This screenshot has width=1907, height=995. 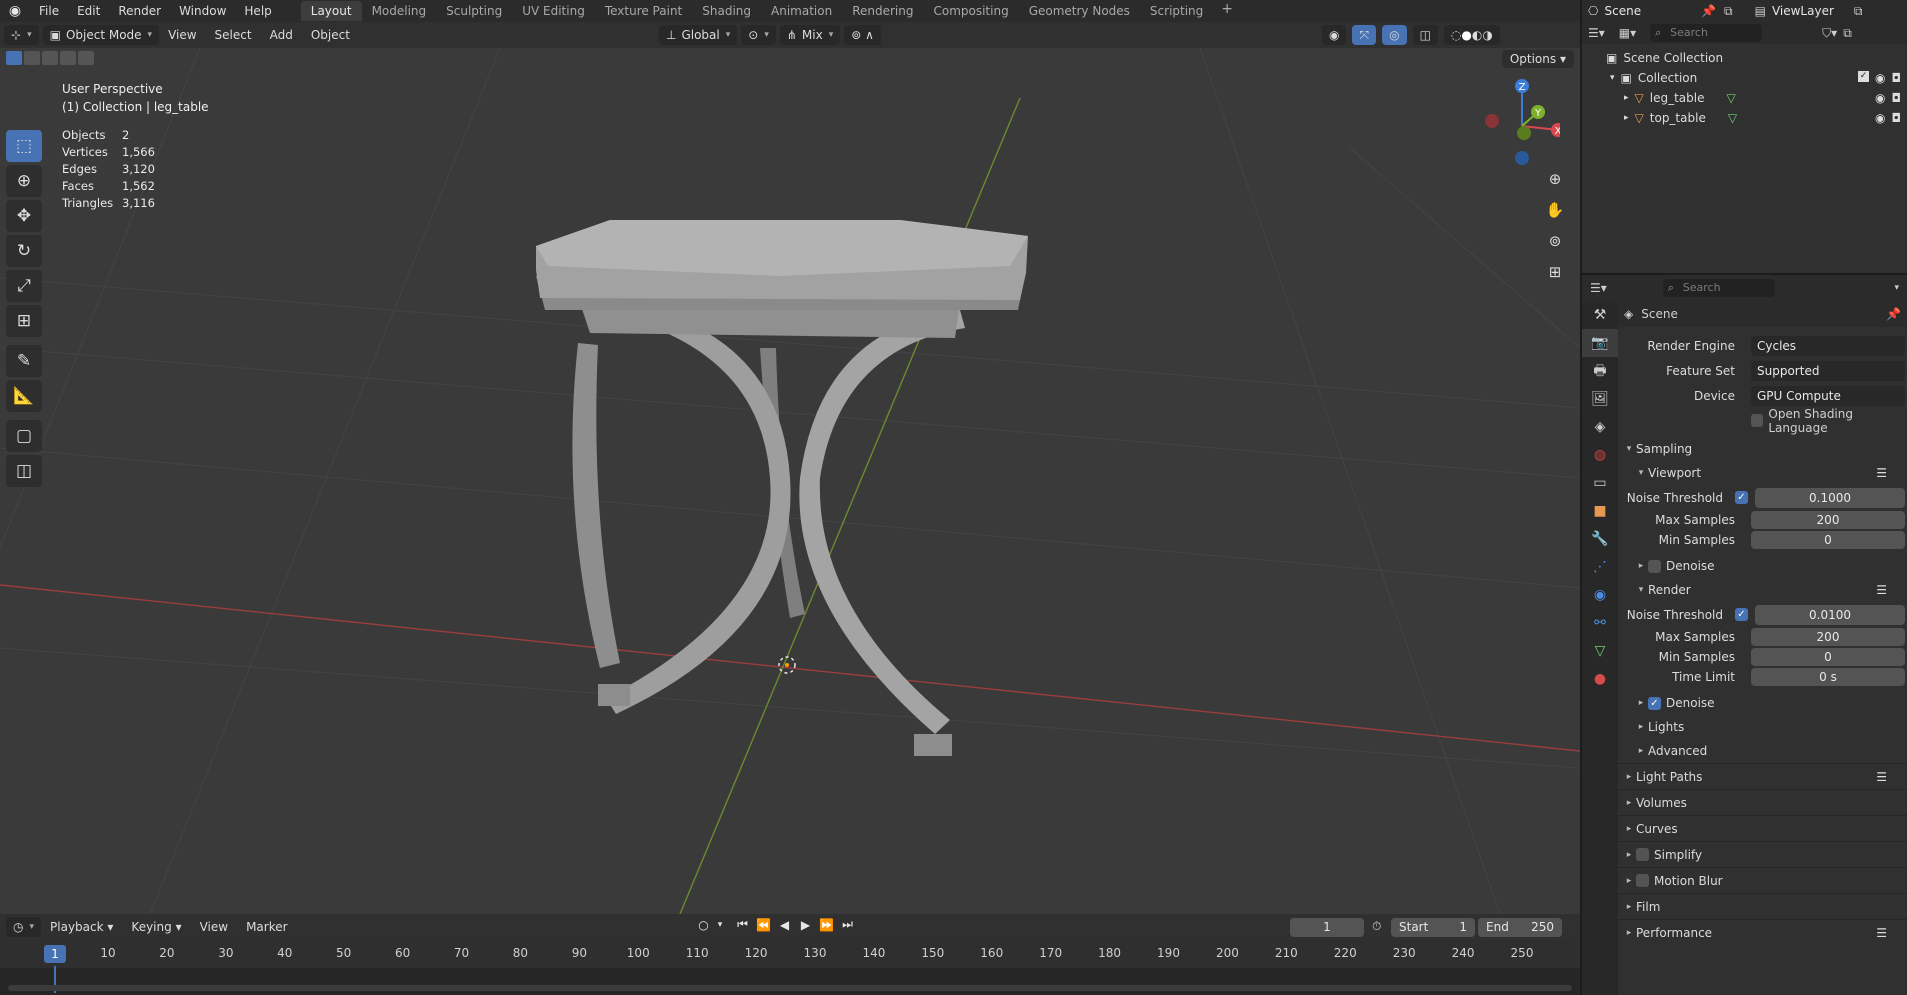 I want to click on outliner-search-input: Search, so click(x=1706, y=33).